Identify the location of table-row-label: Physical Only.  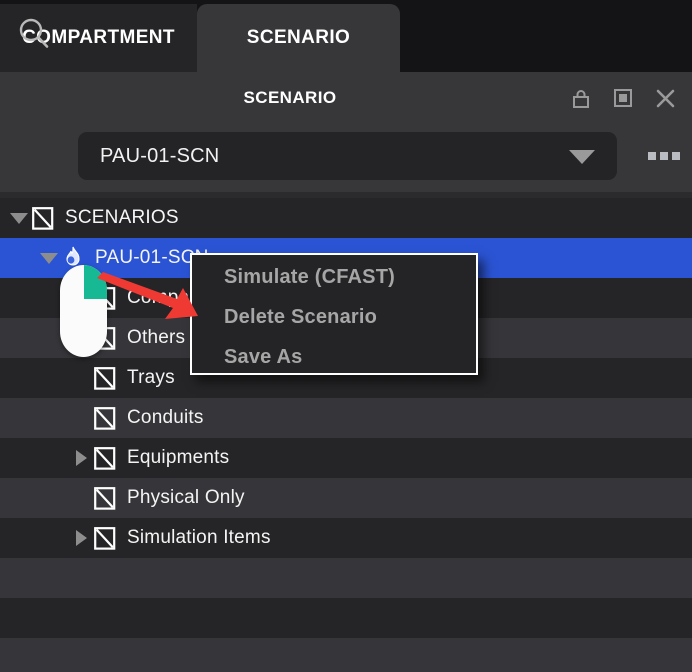
(186, 497).